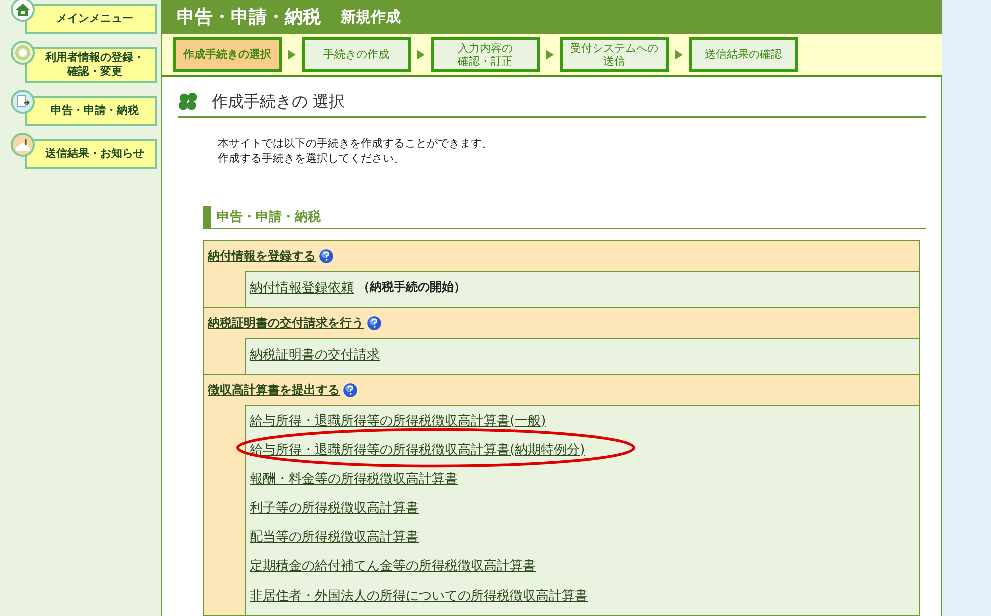 This screenshot has height=616, width=991. I want to click on page-title: 申告・申請・納税, so click(249, 18).